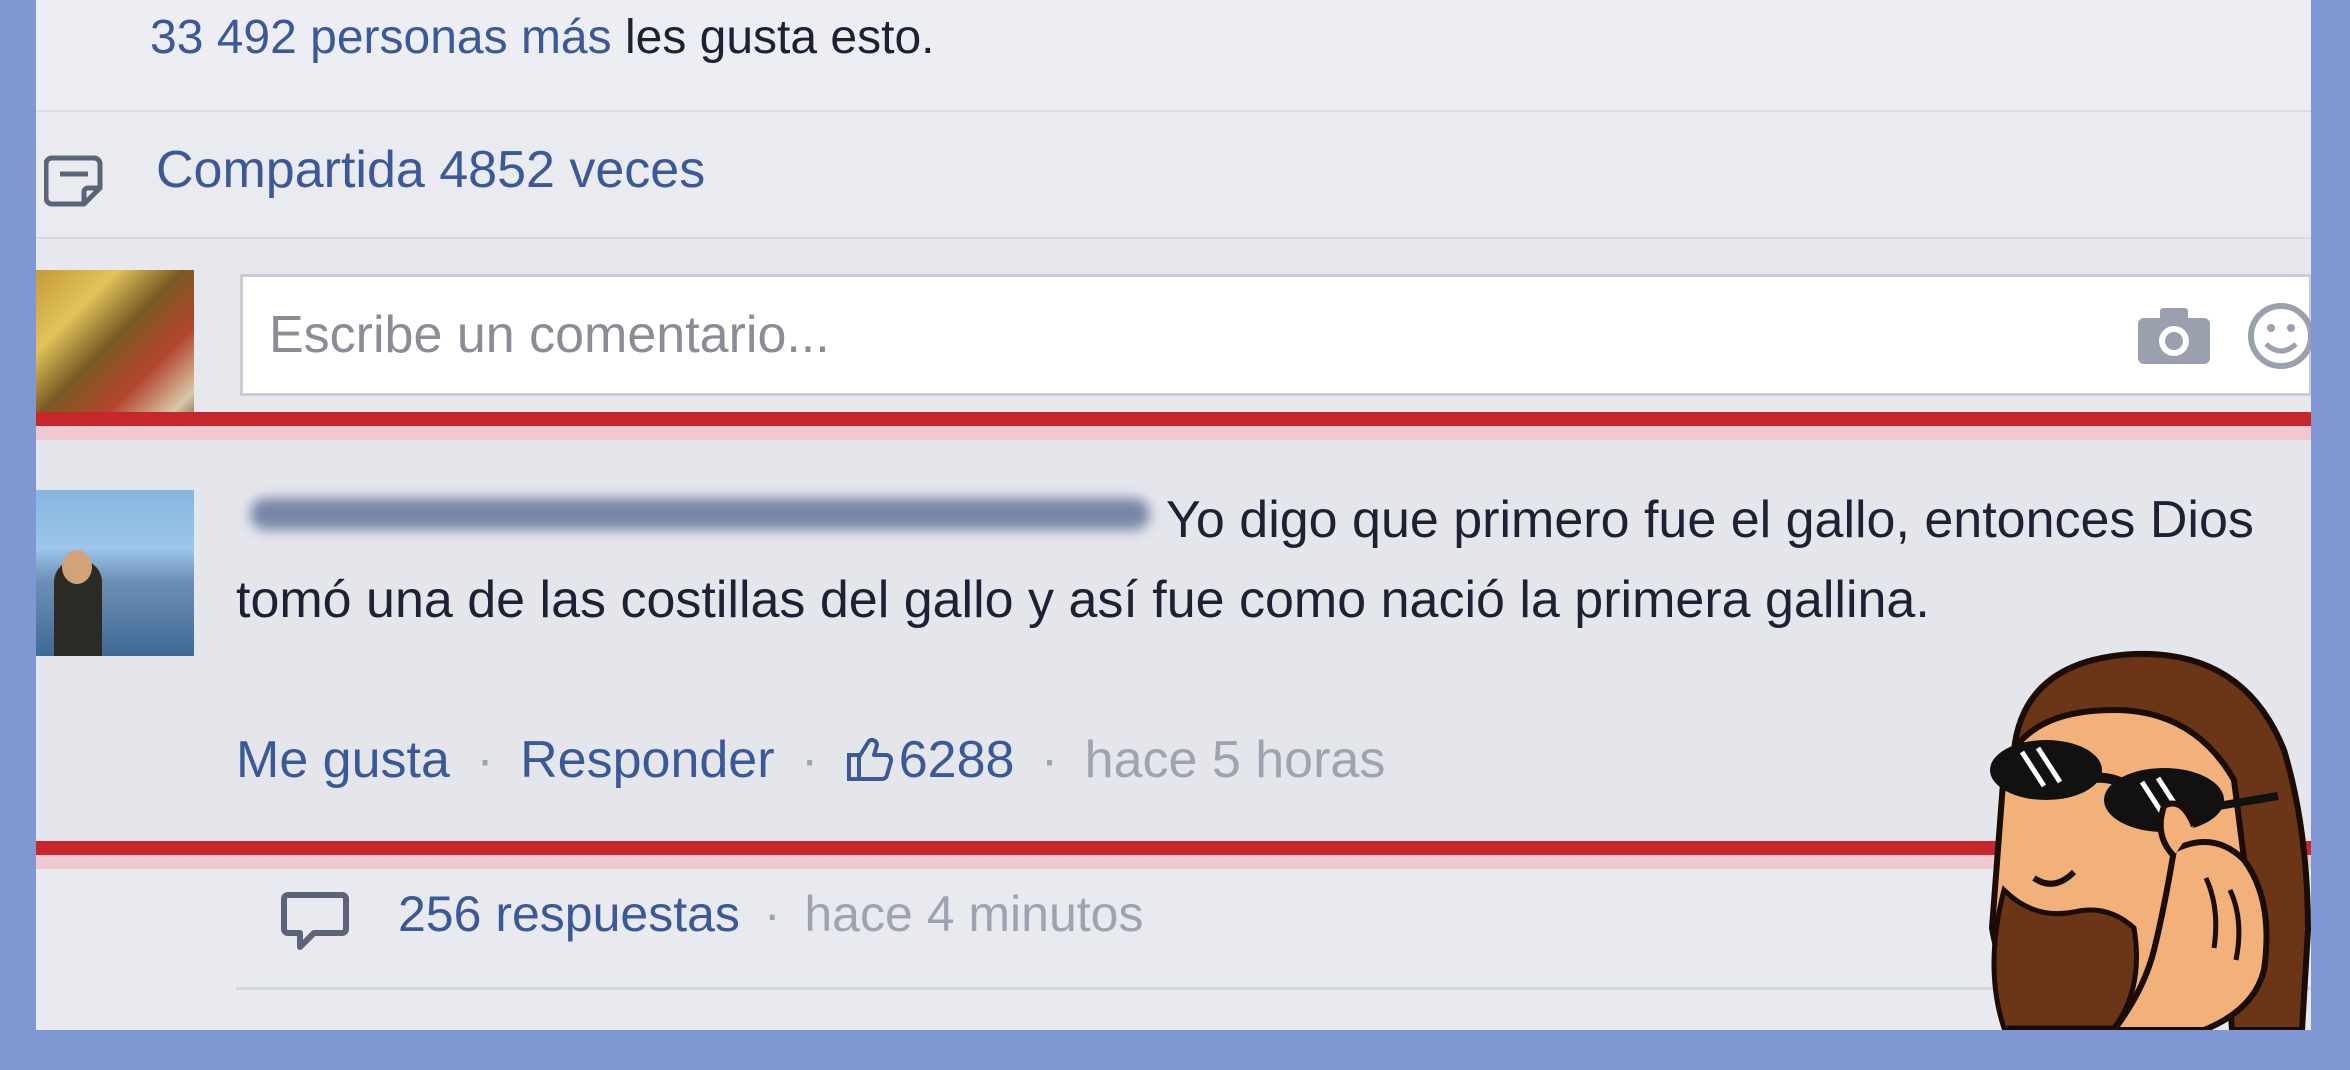 The width and height of the screenshot is (2350, 1070). I want to click on thumbs-up-icon, so click(869, 765).